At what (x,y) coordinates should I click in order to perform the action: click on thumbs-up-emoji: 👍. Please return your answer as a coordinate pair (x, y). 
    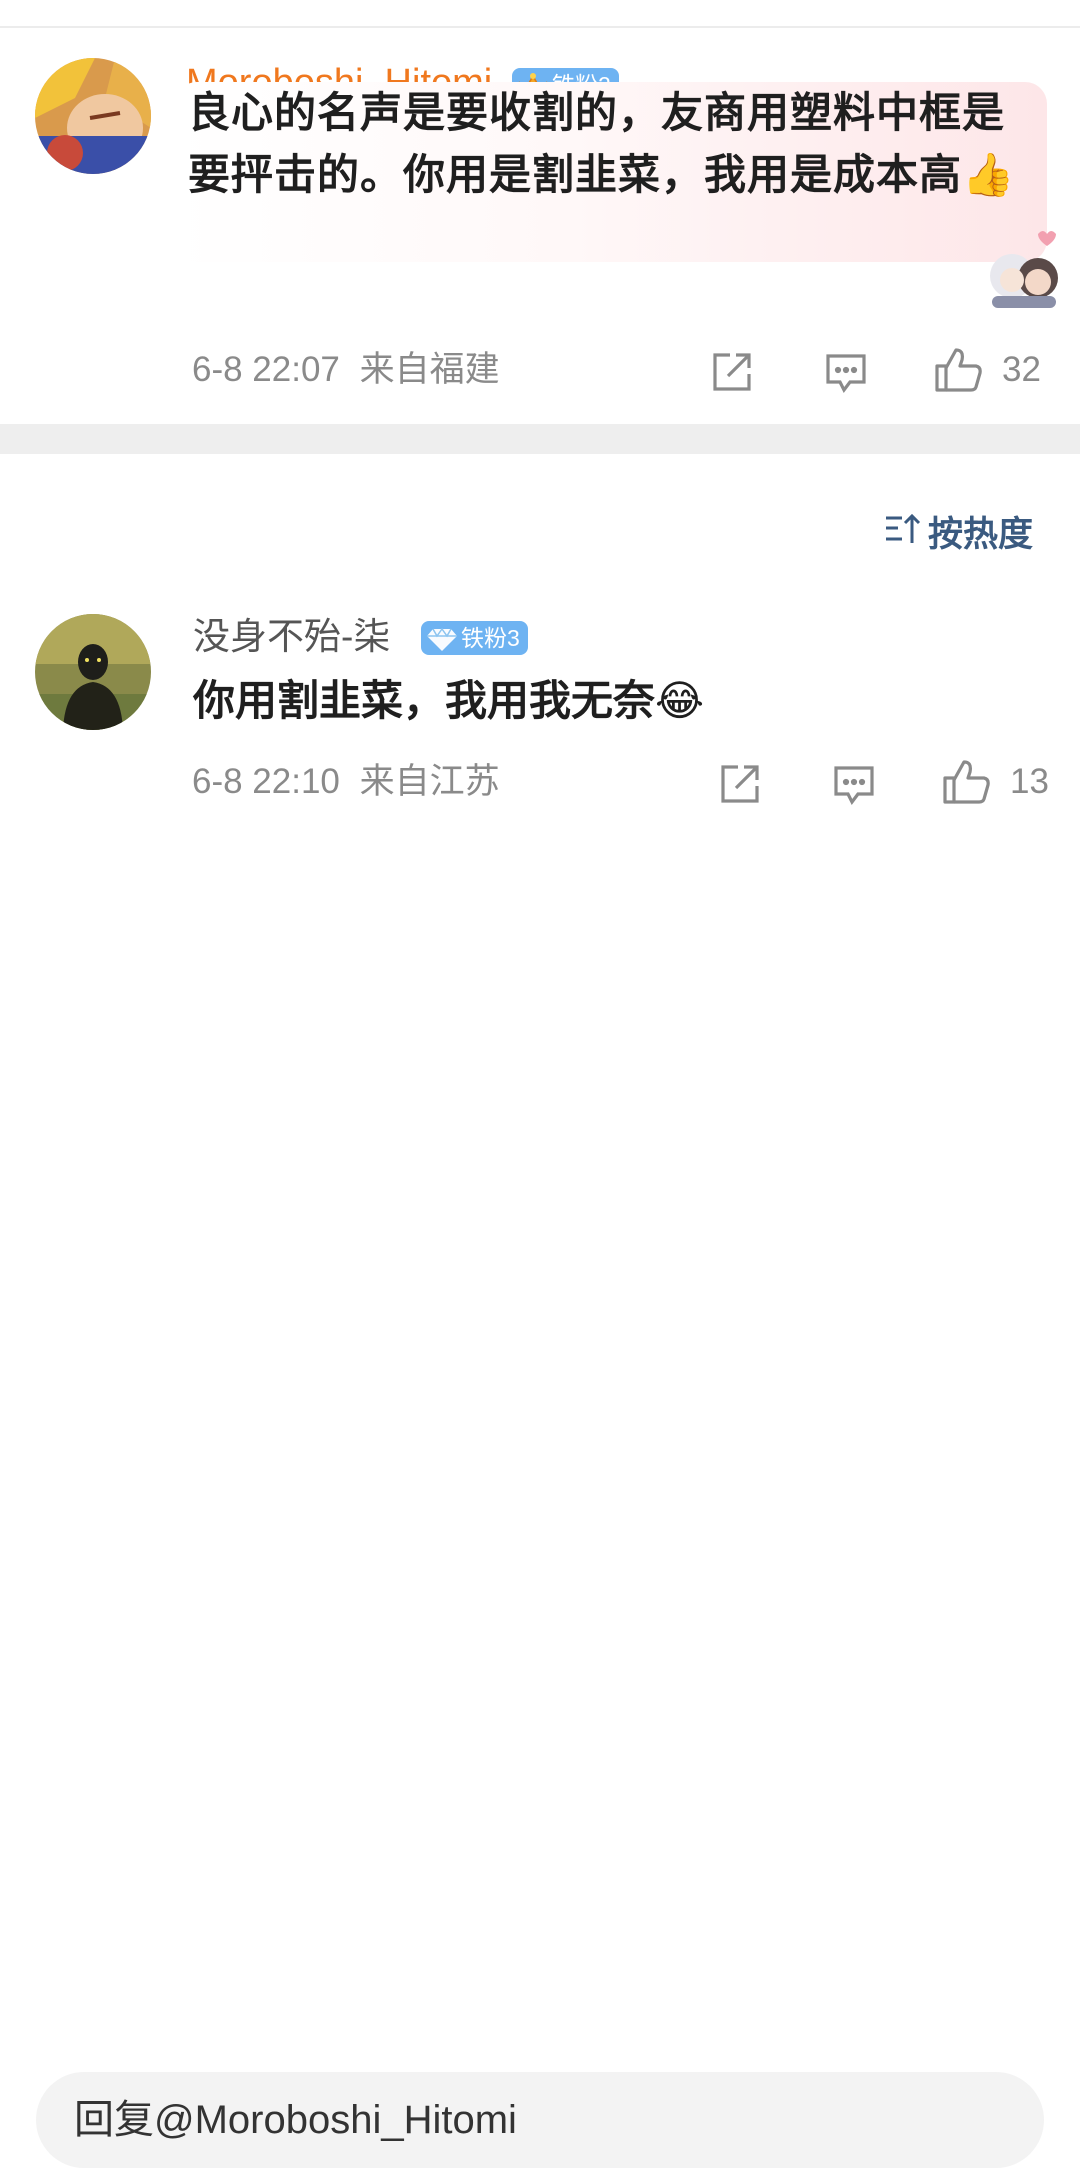
    Looking at the image, I should click on (989, 174).